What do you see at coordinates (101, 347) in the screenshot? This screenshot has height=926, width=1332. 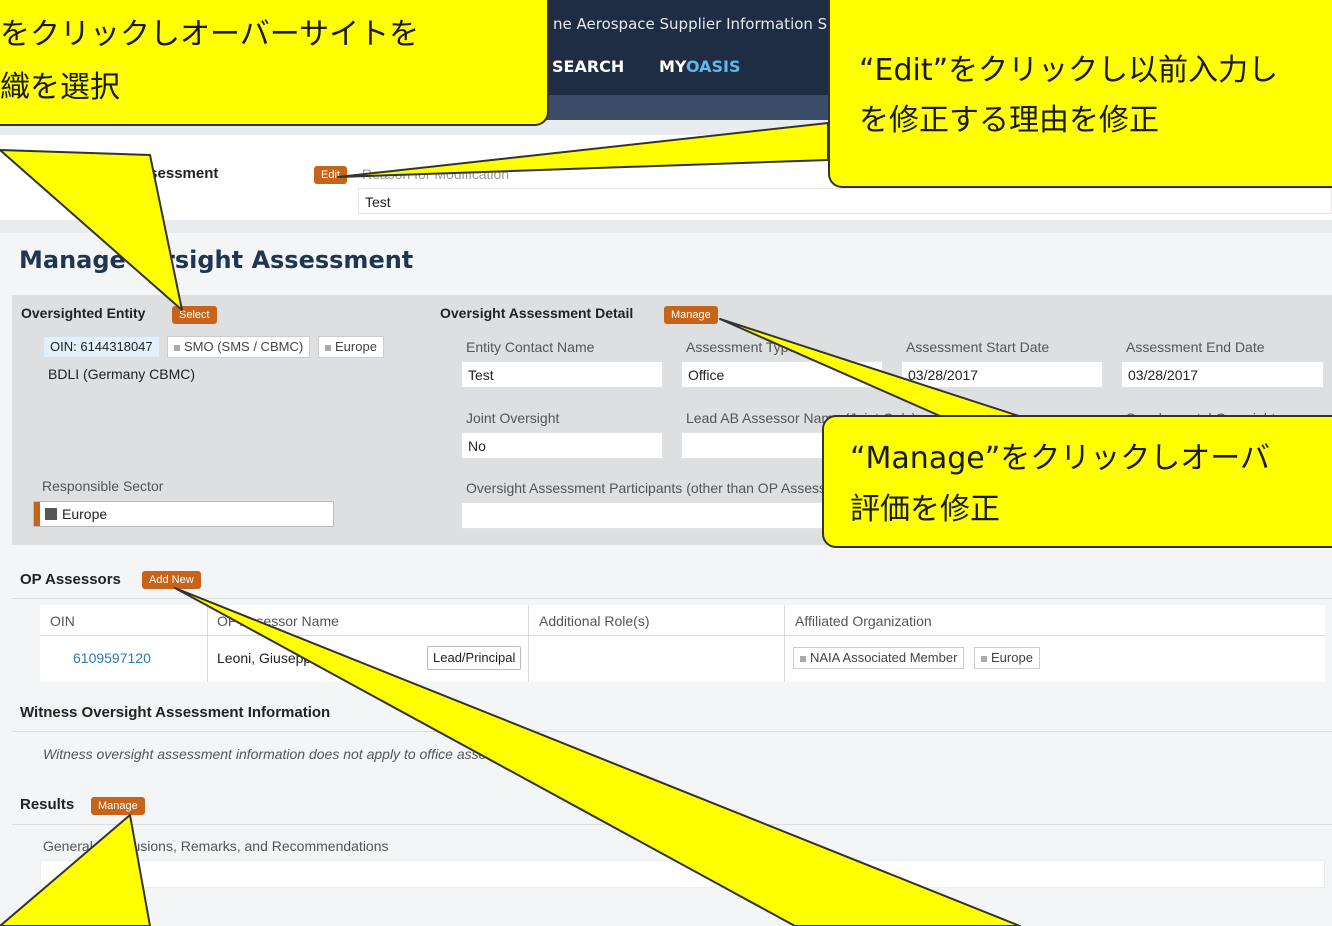 I see `oin-tag: OIN: 6144318047` at bounding box center [101, 347].